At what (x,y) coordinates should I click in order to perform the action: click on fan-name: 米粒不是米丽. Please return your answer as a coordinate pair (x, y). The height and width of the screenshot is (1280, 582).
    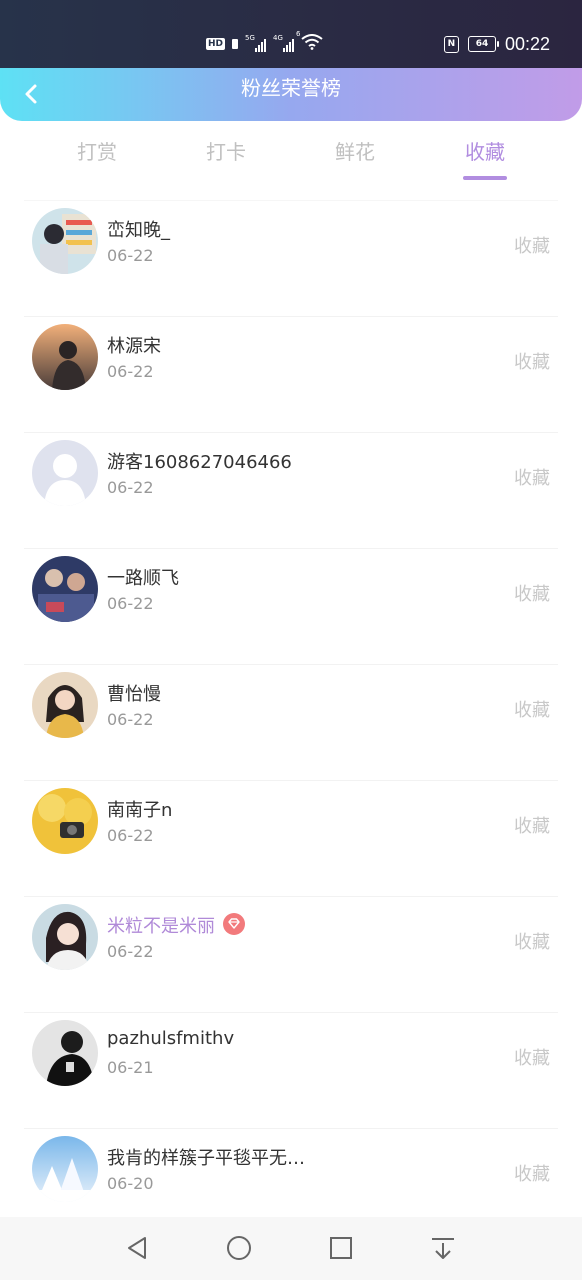
    Looking at the image, I should click on (176, 925).